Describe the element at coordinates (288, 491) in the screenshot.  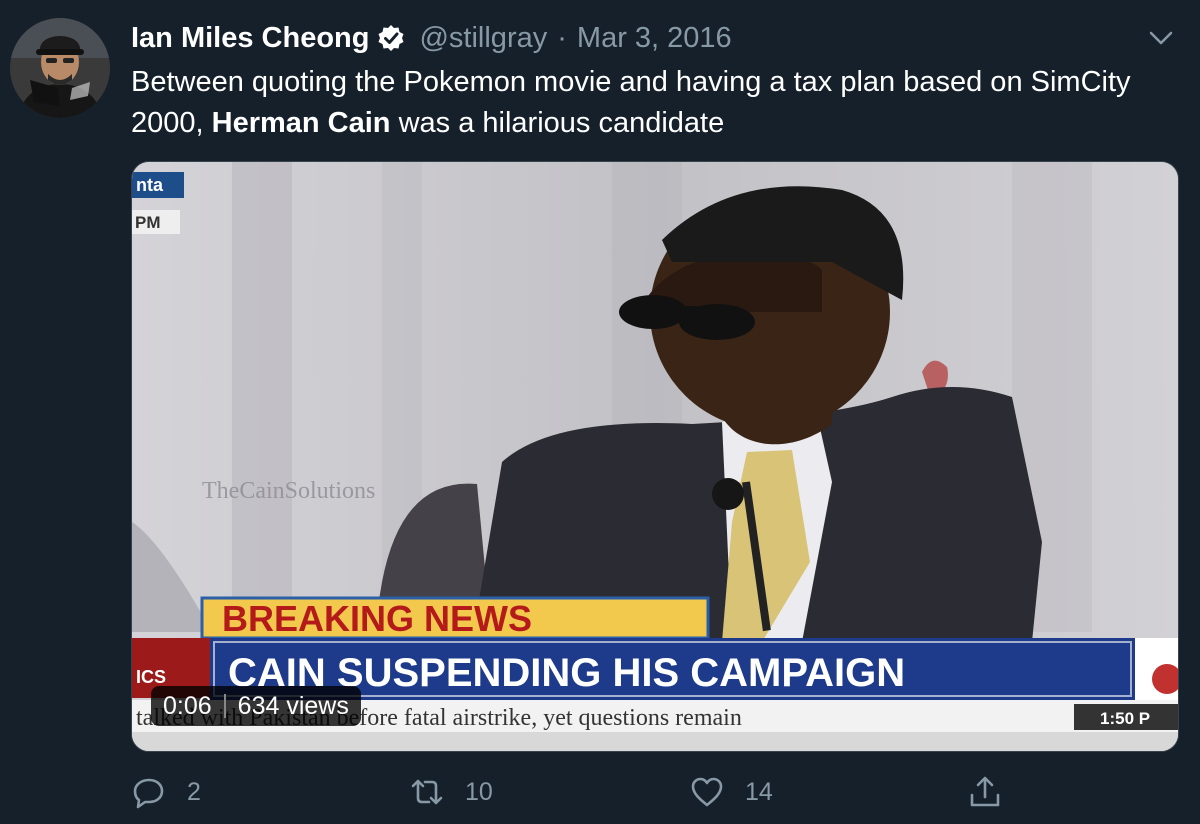
I see `backdrop-text: TheCainSolutions` at that location.